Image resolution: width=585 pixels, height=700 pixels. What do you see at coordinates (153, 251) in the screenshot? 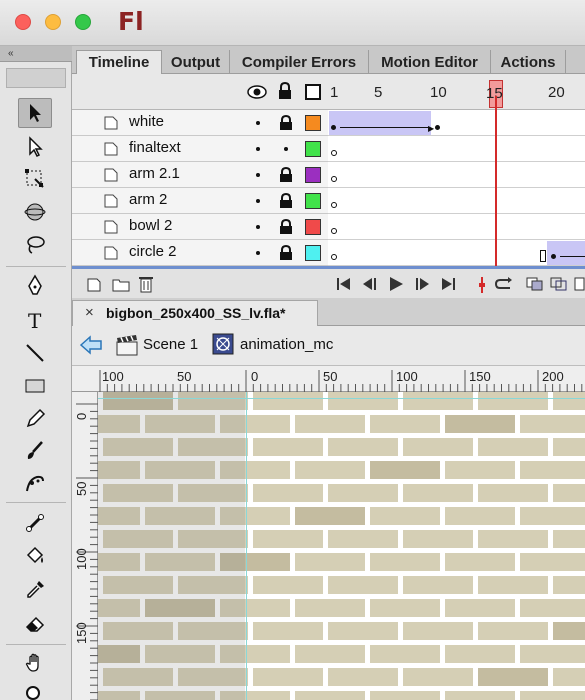
I see `layer-name: circle 2` at bounding box center [153, 251].